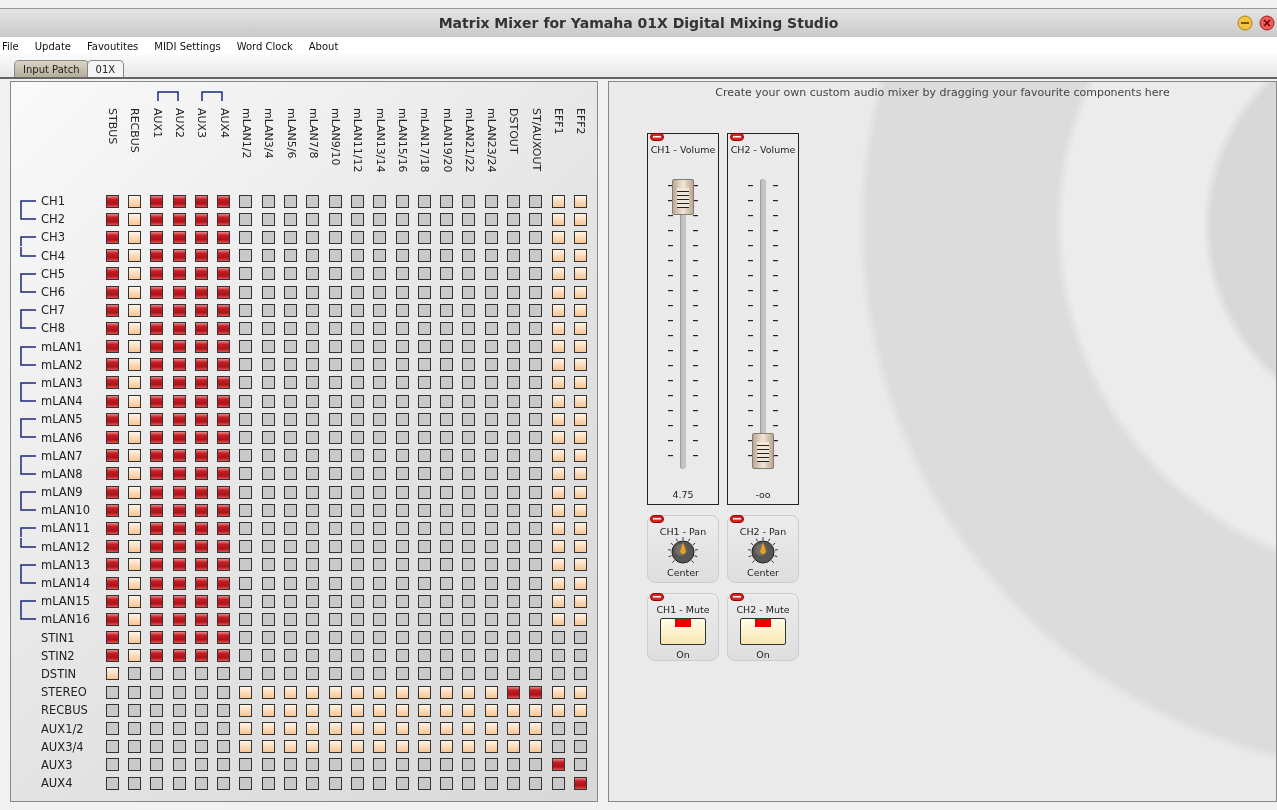  What do you see at coordinates (51, 68) in the screenshot?
I see `tab: Input Patch` at bounding box center [51, 68].